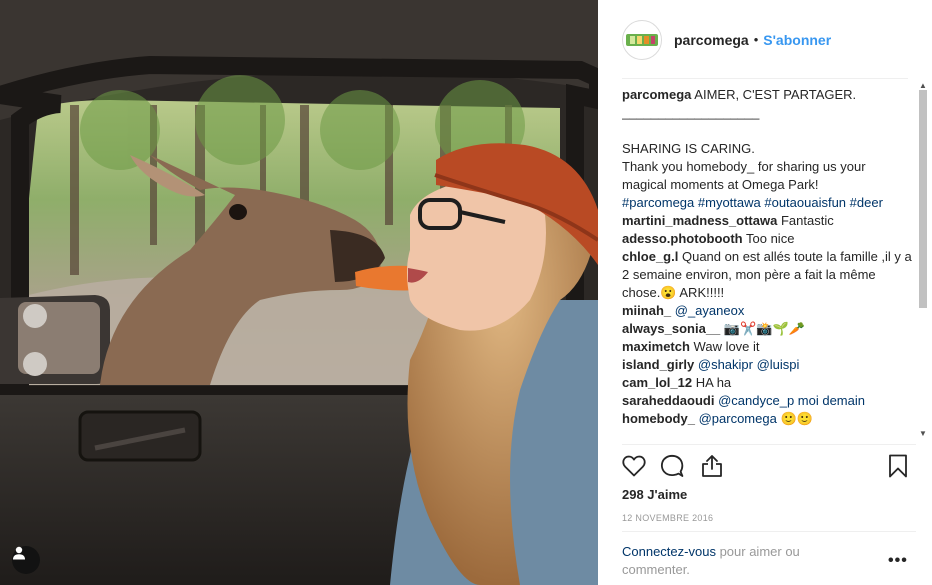  What do you see at coordinates (658, 418) in the screenshot?
I see `comment-username: homebody_` at bounding box center [658, 418].